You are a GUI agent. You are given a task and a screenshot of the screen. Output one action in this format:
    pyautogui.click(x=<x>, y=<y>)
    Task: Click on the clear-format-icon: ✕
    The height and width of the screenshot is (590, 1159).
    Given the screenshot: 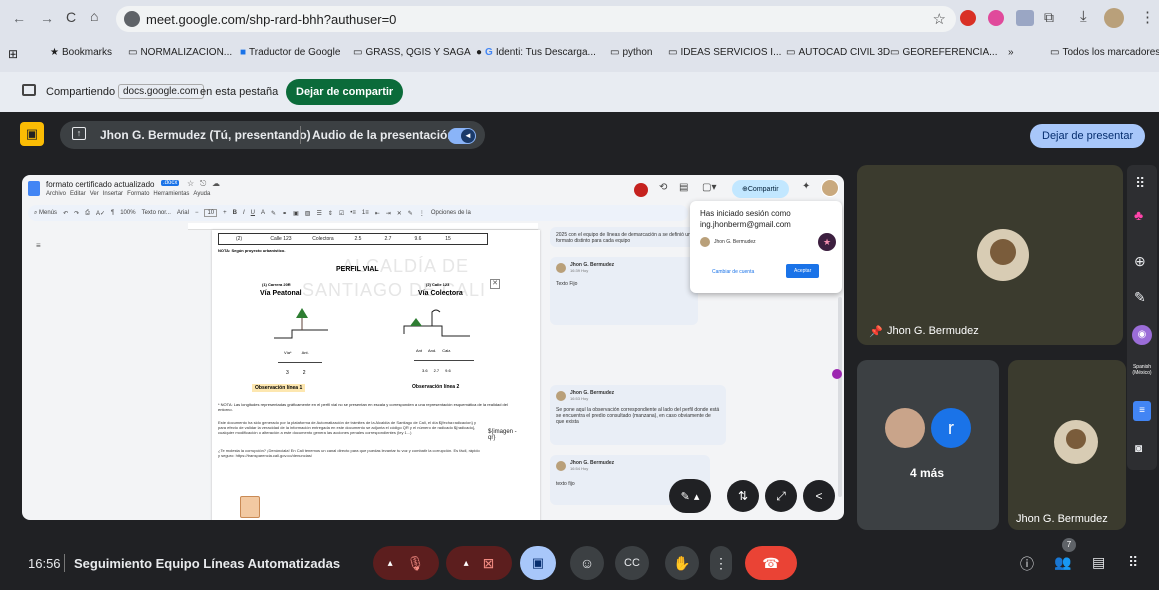 What is the action you would take?
    pyautogui.click(x=399, y=213)
    